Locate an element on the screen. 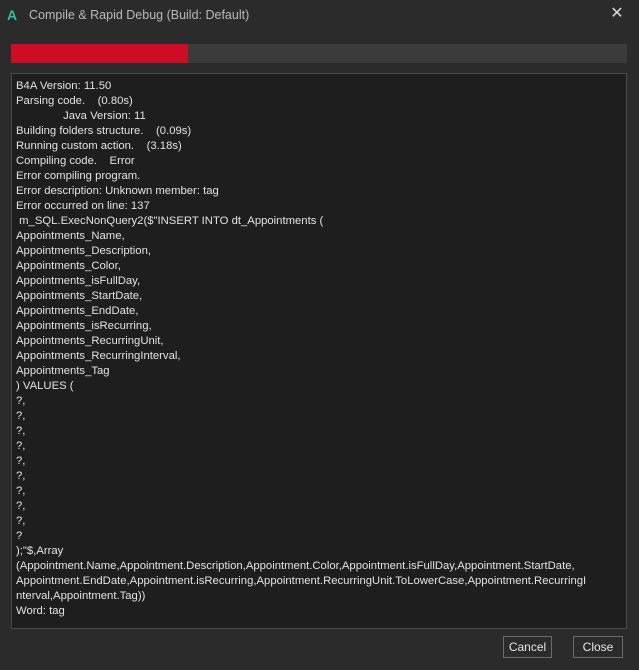 This screenshot has width=639, height=670. log-line: Appointments_RecurringUnit, is located at coordinates (90, 341).